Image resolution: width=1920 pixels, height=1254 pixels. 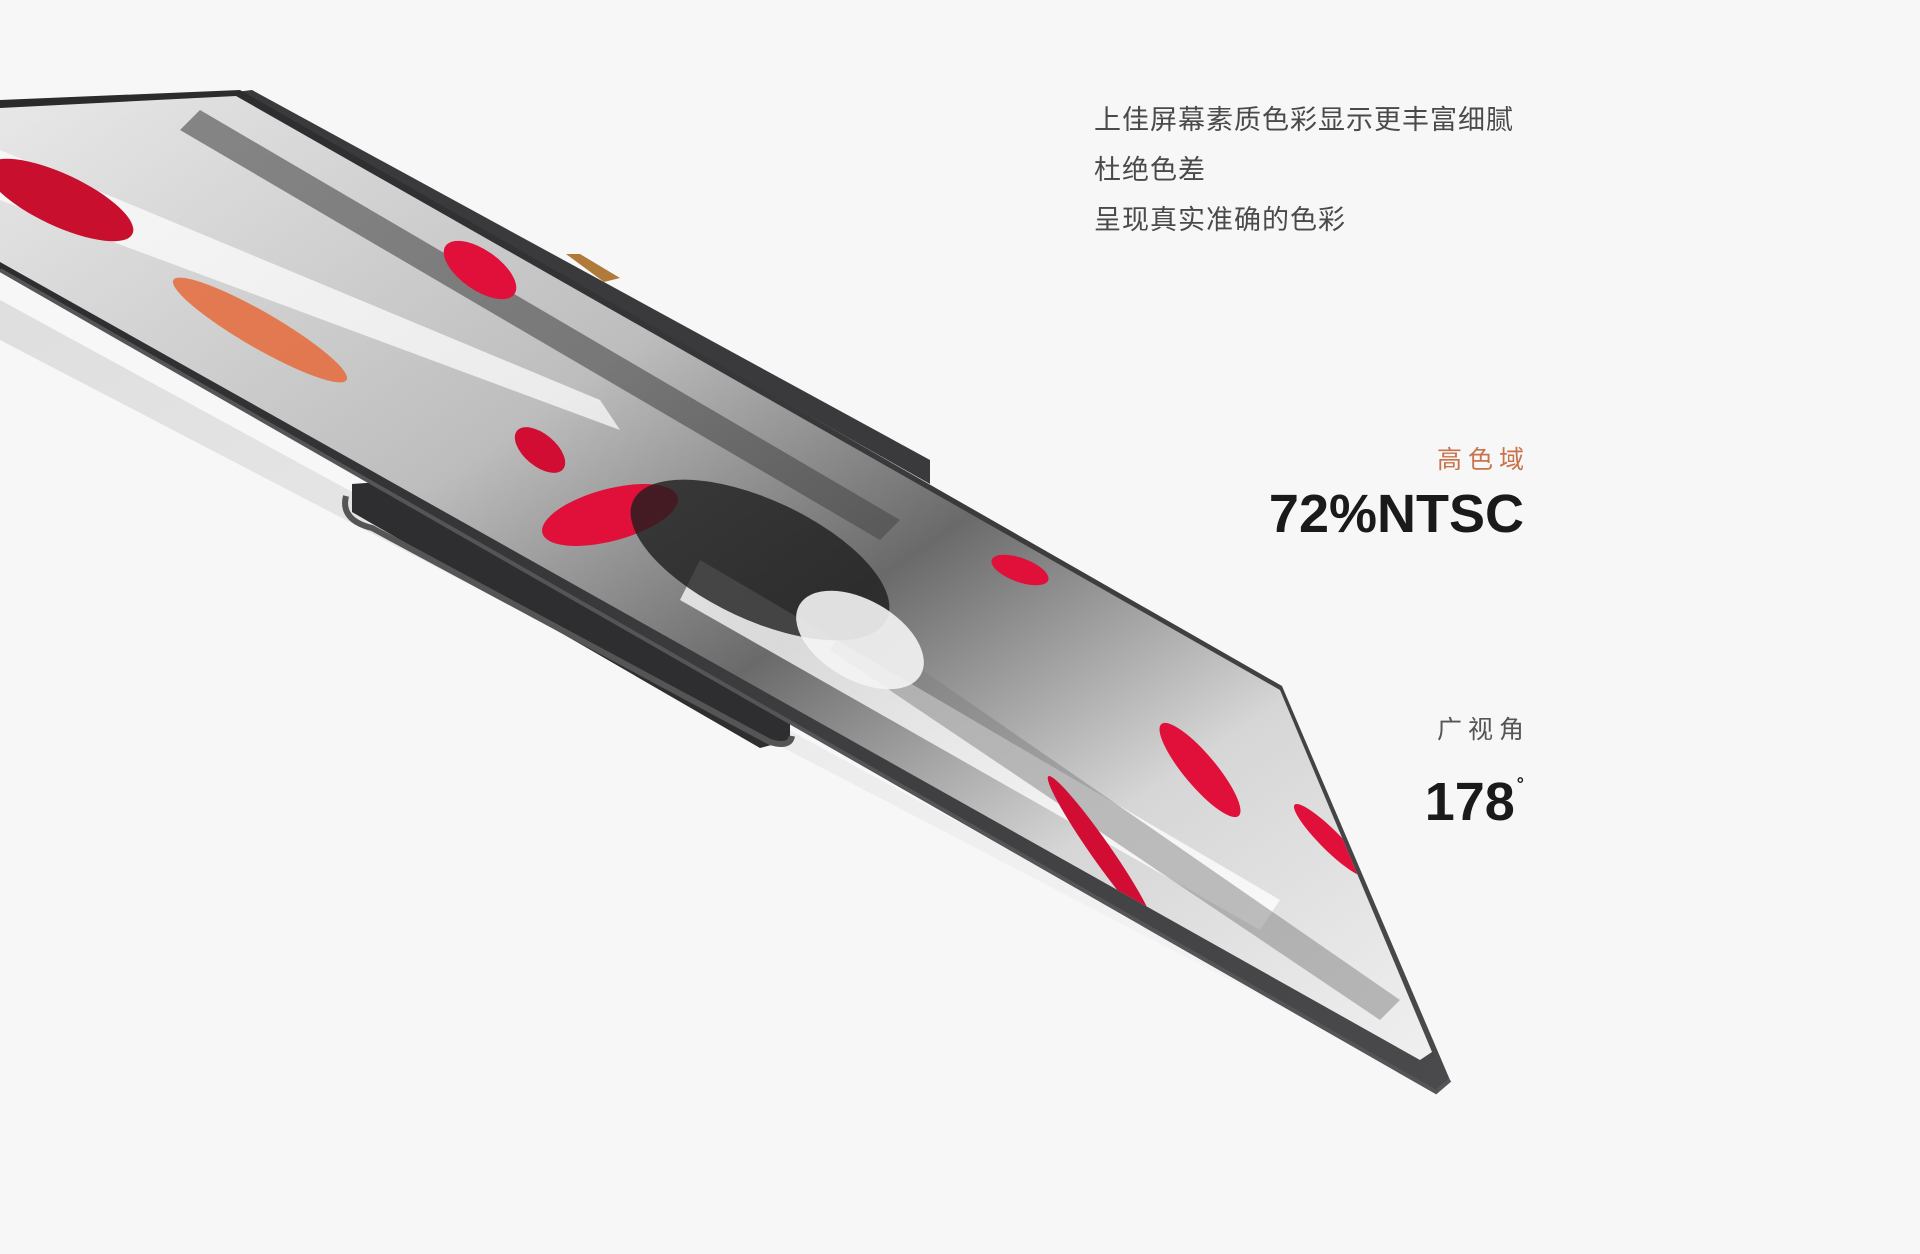 I want to click on intro-line: 上佳屏幕素质色彩显示更丰富细腻, so click(x=1304, y=120).